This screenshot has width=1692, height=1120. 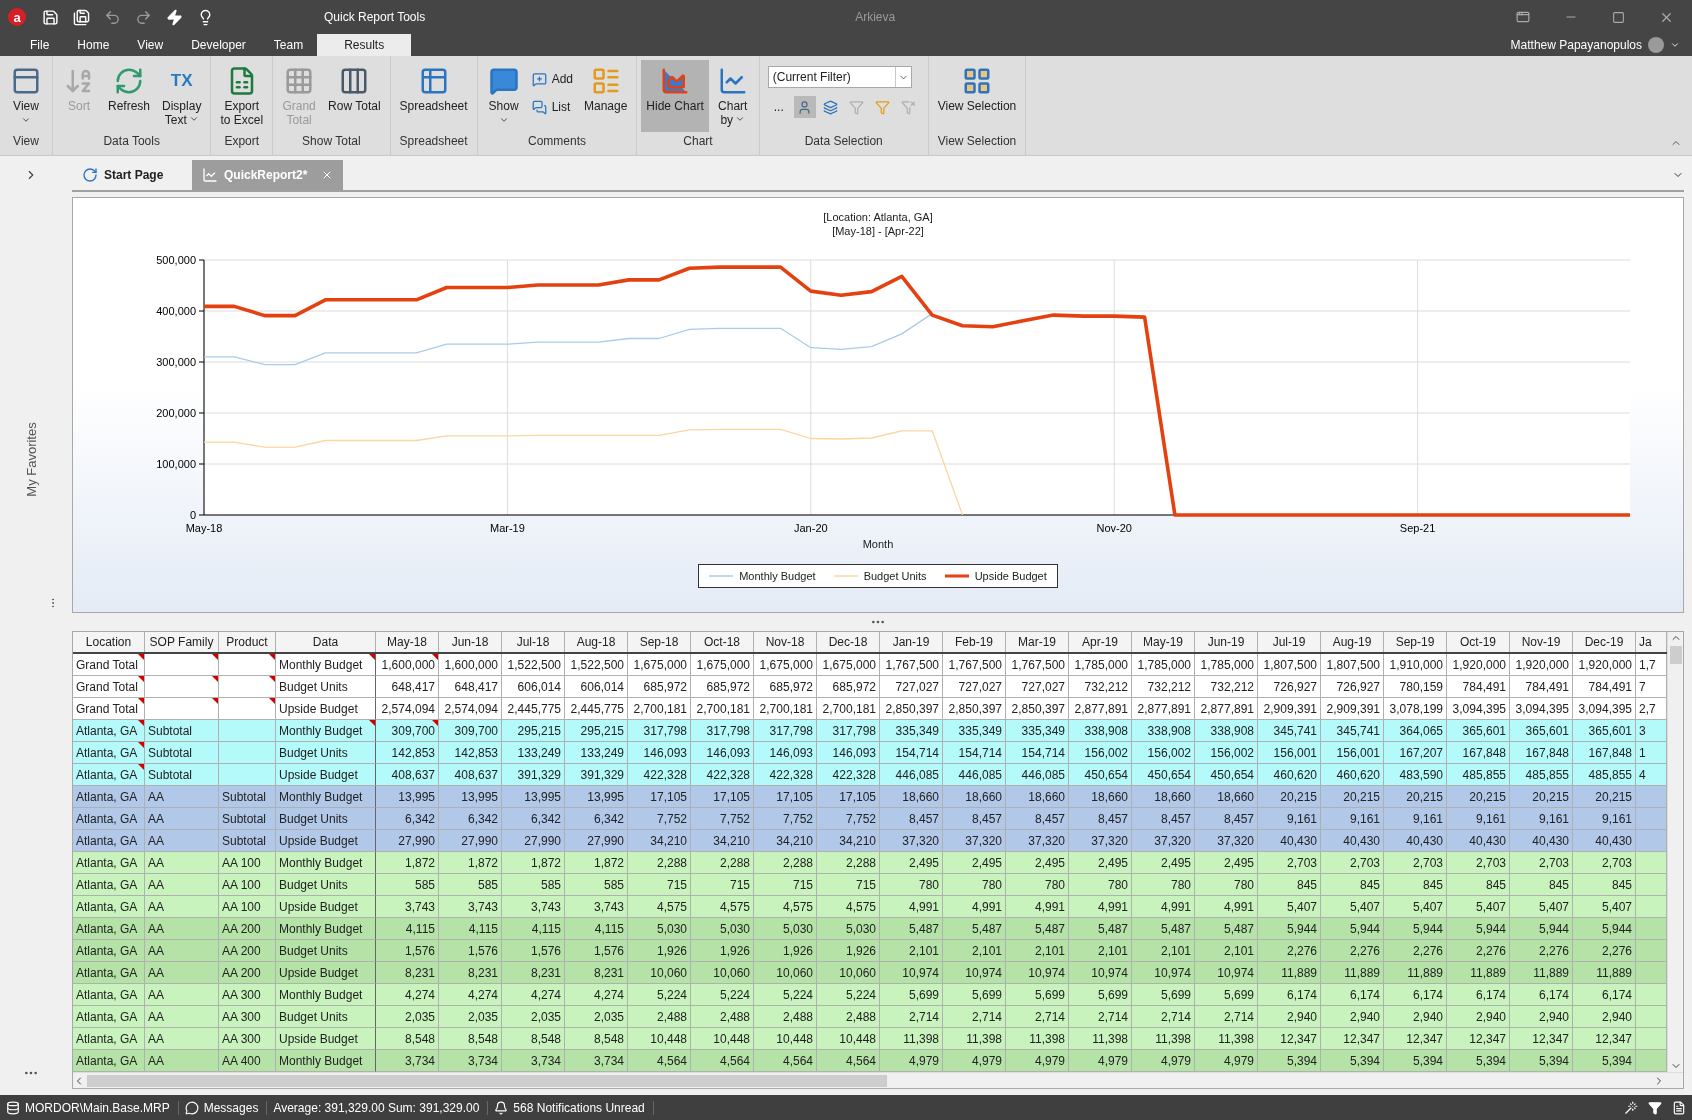 What do you see at coordinates (433, 96) in the screenshot?
I see `ribbon-button: Spreadsheet` at bounding box center [433, 96].